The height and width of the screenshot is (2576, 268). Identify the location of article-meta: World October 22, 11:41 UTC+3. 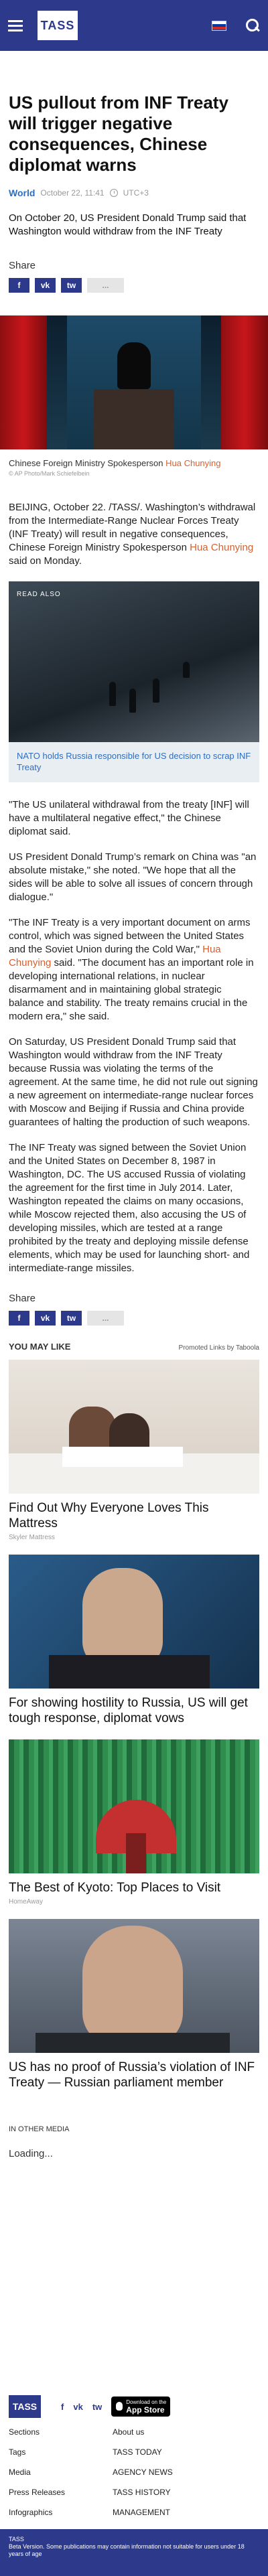
(134, 193).